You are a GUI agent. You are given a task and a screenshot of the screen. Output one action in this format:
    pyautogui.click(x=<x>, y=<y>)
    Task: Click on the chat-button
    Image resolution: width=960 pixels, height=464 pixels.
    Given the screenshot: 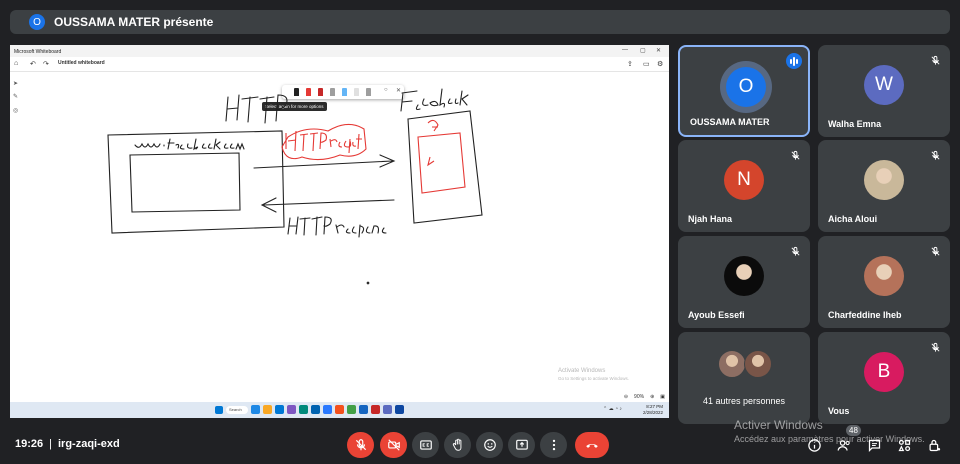 What is the action you would take?
    pyautogui.click(x=874, y=445)
    